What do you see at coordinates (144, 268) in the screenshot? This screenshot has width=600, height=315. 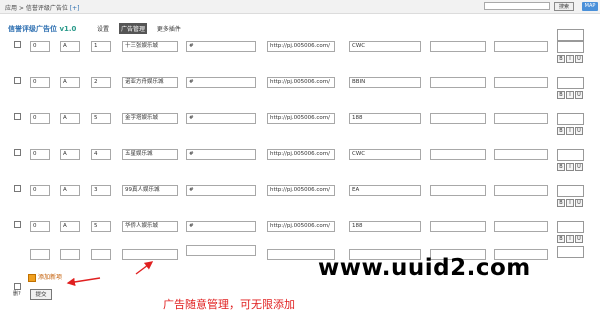 I see `arrow-to-new-row` at bounding box center [144, 268].